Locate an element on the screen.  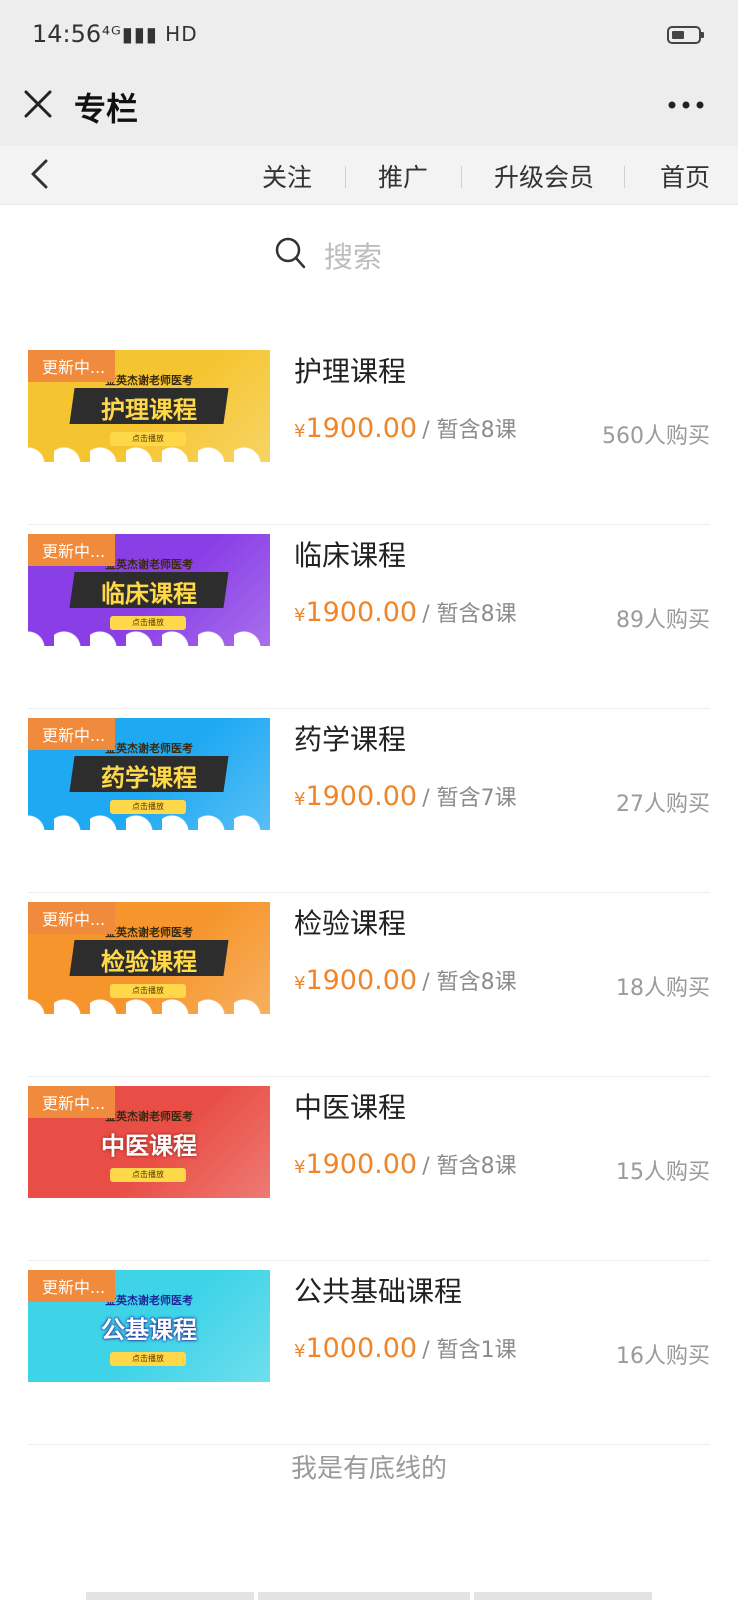
nav-follow: 关注 is located at coordinates (287, 176).